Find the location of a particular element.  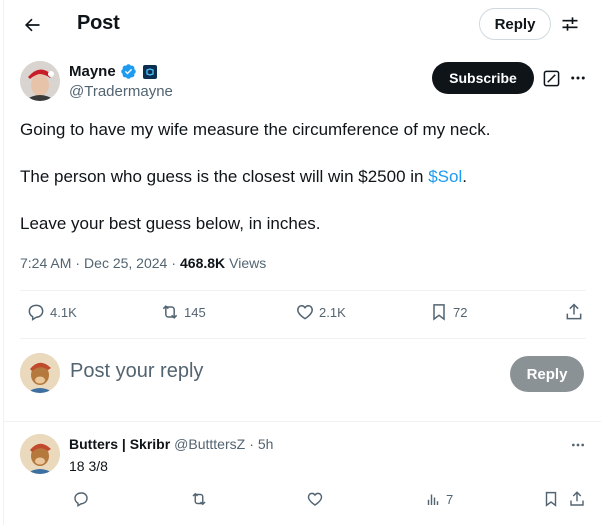

reply-views-count: 7 is located at coordinates (450, 499).